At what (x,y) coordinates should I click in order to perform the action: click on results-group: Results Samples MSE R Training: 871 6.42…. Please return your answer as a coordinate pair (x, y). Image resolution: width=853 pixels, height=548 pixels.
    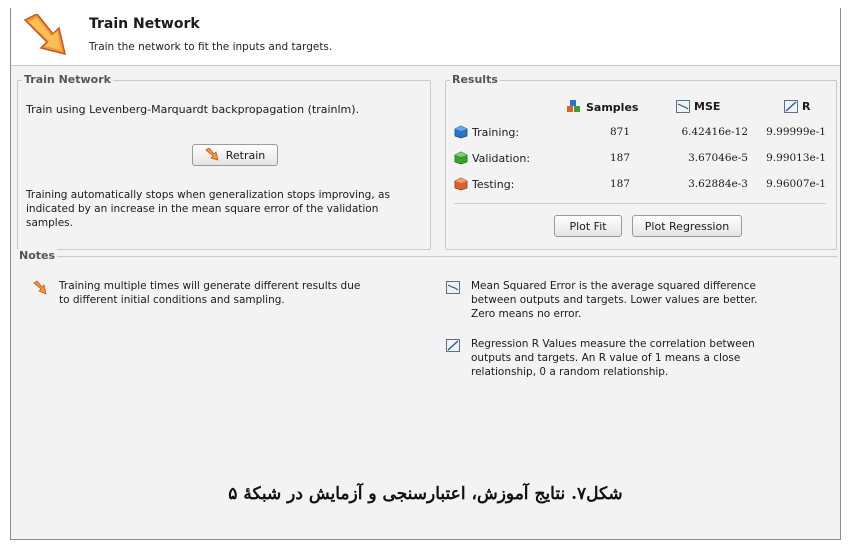
    Looking at the image, I should click on (641, 161).